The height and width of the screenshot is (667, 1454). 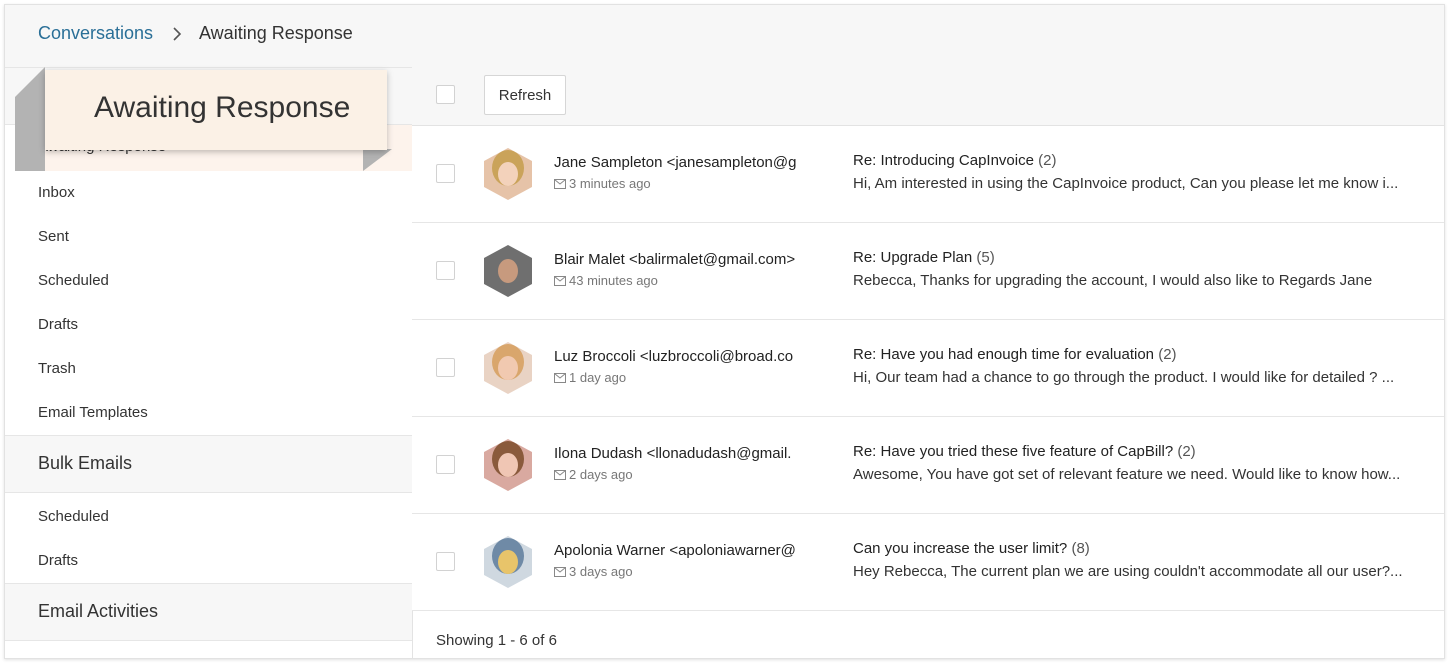 What do you see at coordinates (58, 324) in the screenshot?
I see `sidebar-item-drafts: Drafts` at bounding box center [58, 324].